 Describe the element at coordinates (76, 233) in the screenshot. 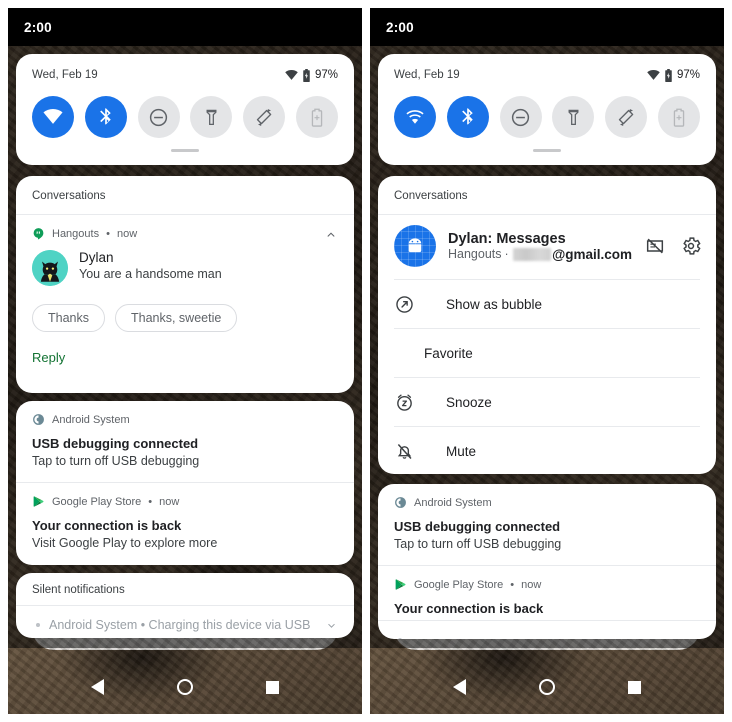

I see `conversation-app-name: Hangouts` at that location.